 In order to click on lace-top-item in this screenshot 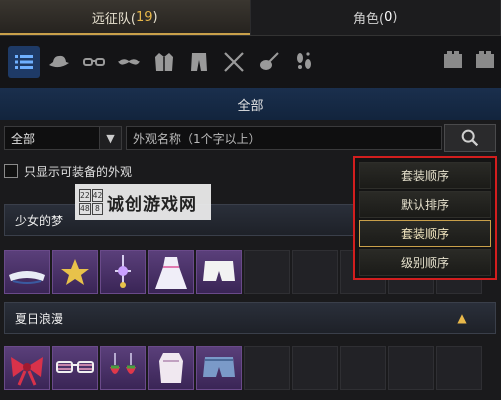, I will do `click(171, 368)`.